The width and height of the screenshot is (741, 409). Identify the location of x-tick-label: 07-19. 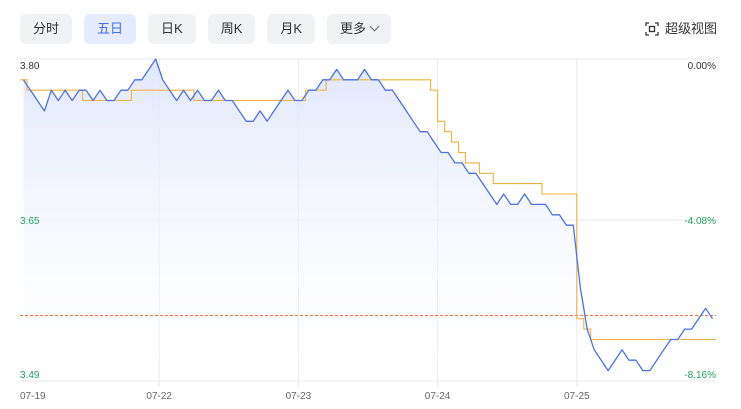
(33, 396).